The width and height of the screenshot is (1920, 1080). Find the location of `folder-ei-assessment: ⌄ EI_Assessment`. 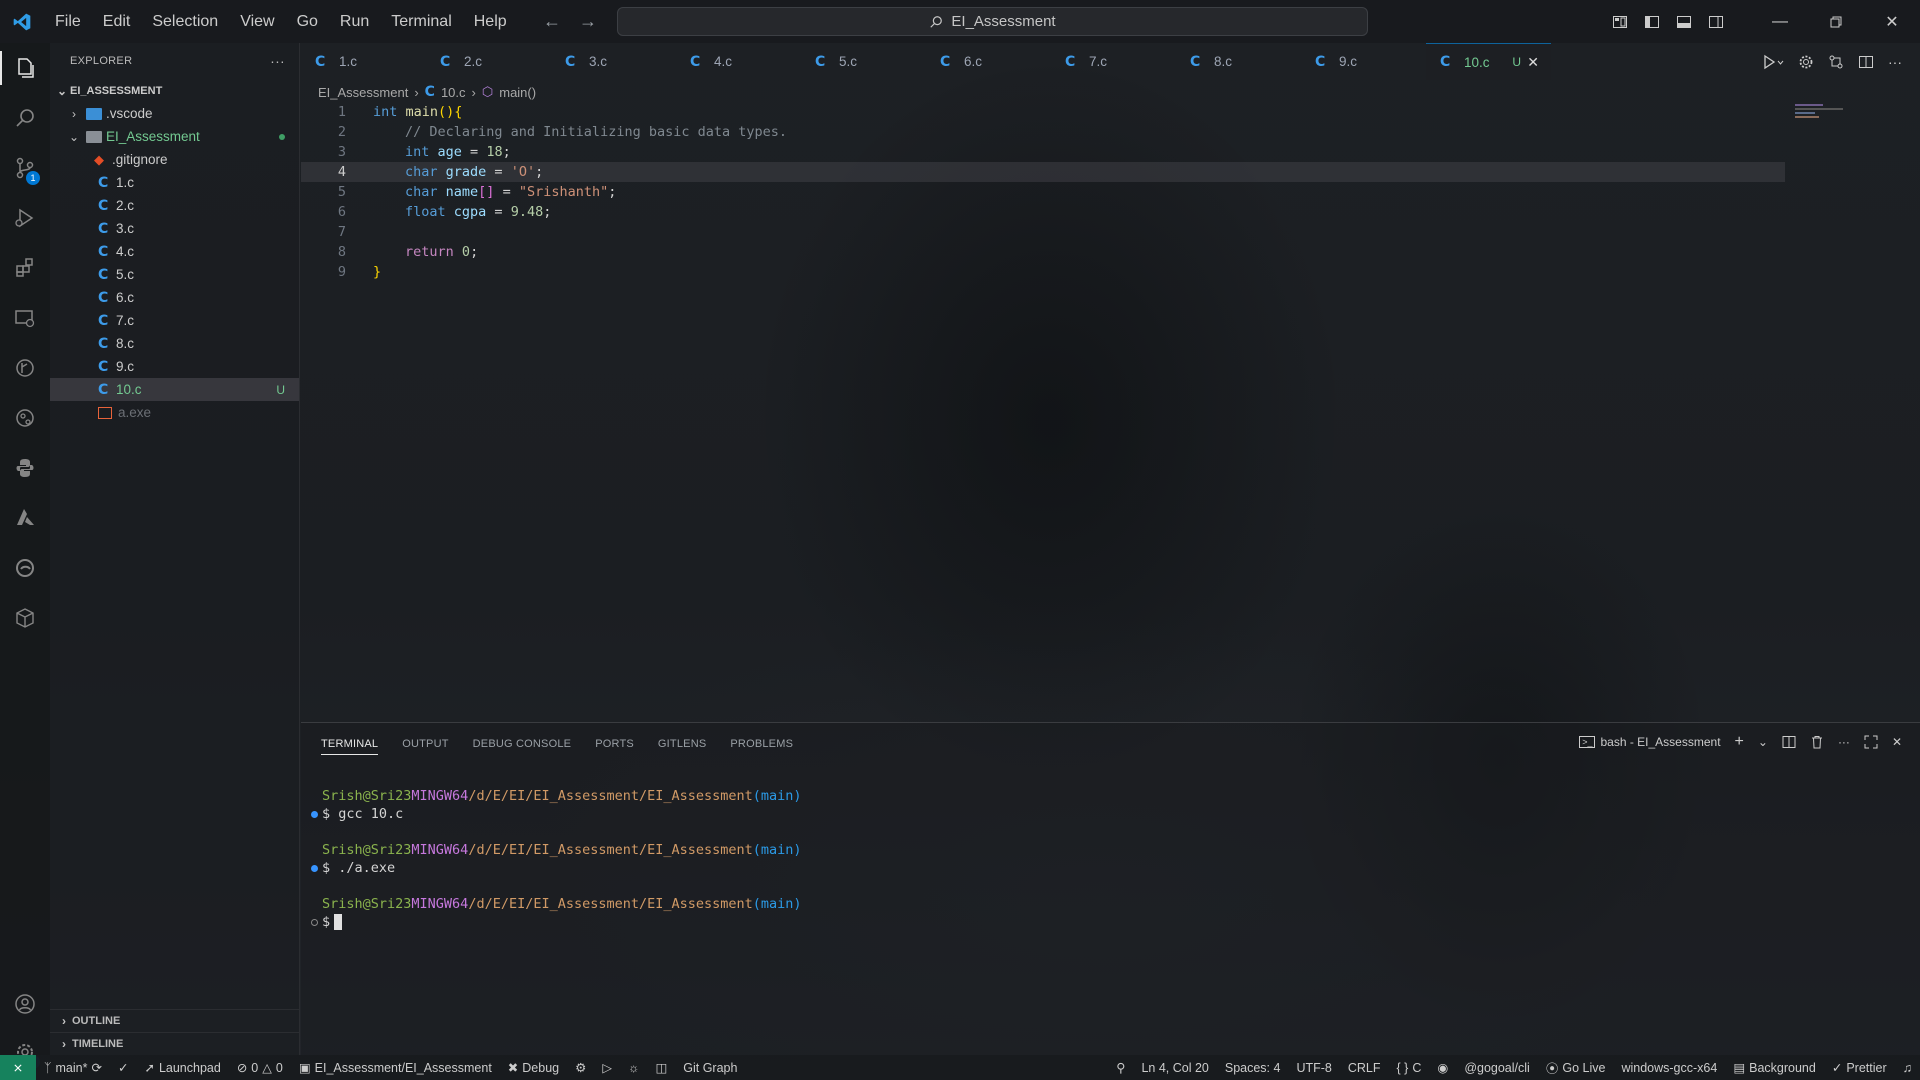

folder-ei-assessment: ⌄ EI_Assessment is located at coordinates (174, 136).